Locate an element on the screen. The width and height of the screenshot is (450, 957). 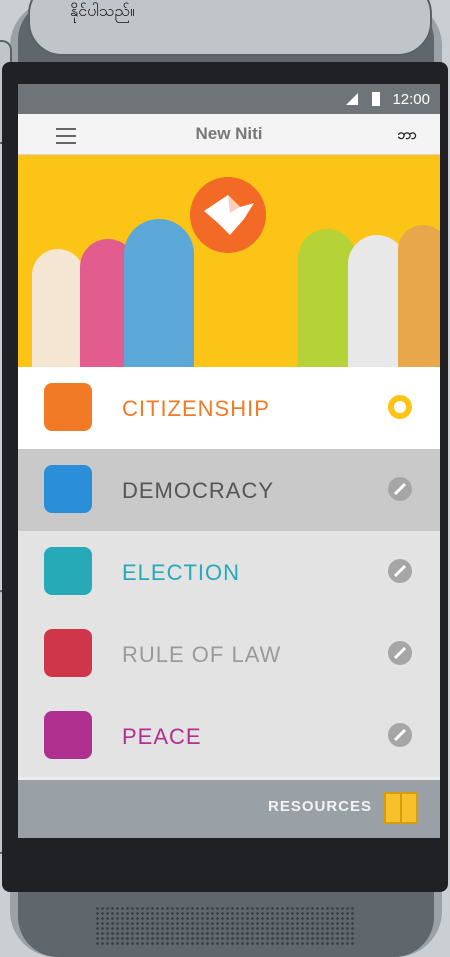
menu-row-peace: PEACE is located at coordinates (229, 736).